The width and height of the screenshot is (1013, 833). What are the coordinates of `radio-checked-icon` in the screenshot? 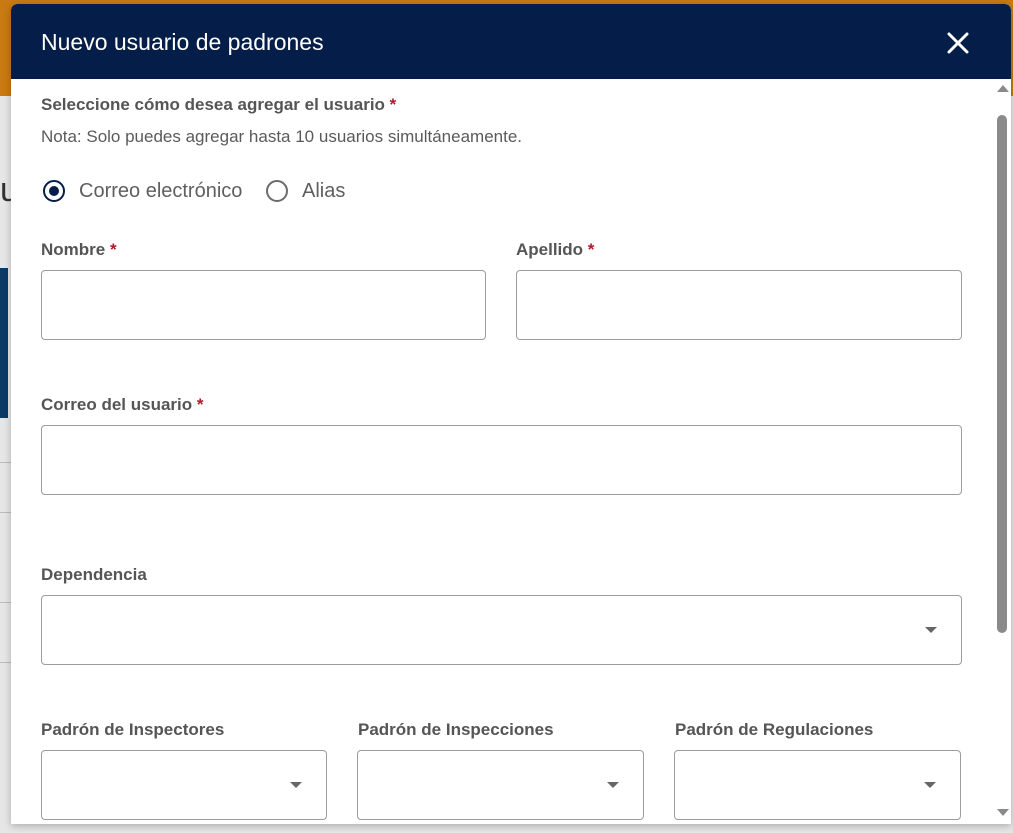 It's located at (54, 191).